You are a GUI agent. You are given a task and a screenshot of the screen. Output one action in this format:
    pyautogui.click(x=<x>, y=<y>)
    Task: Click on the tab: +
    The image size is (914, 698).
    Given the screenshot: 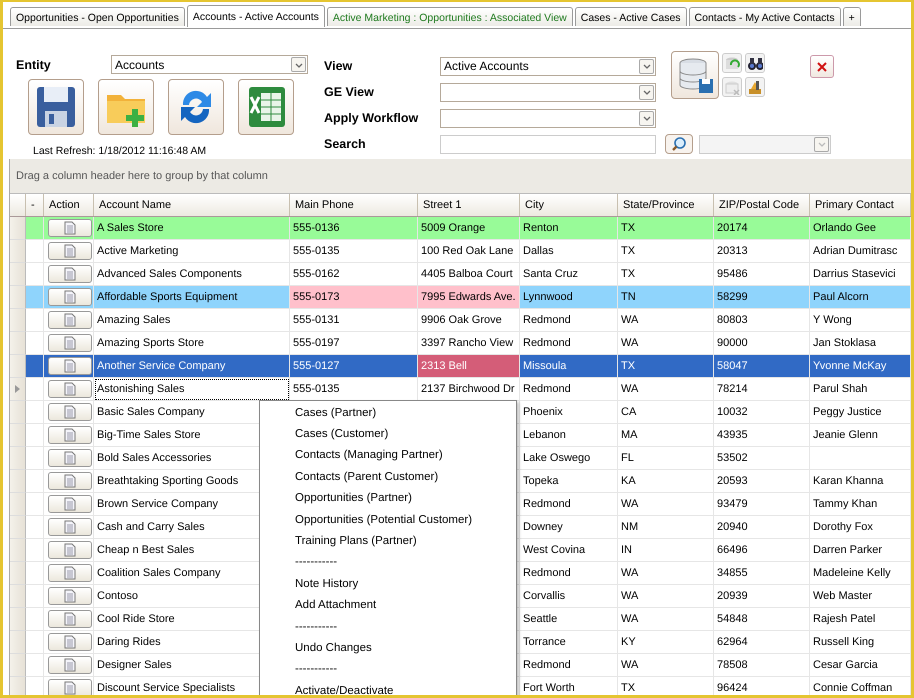 What is the action you would take?
    pyautogui.click(x=851, y=16)
    